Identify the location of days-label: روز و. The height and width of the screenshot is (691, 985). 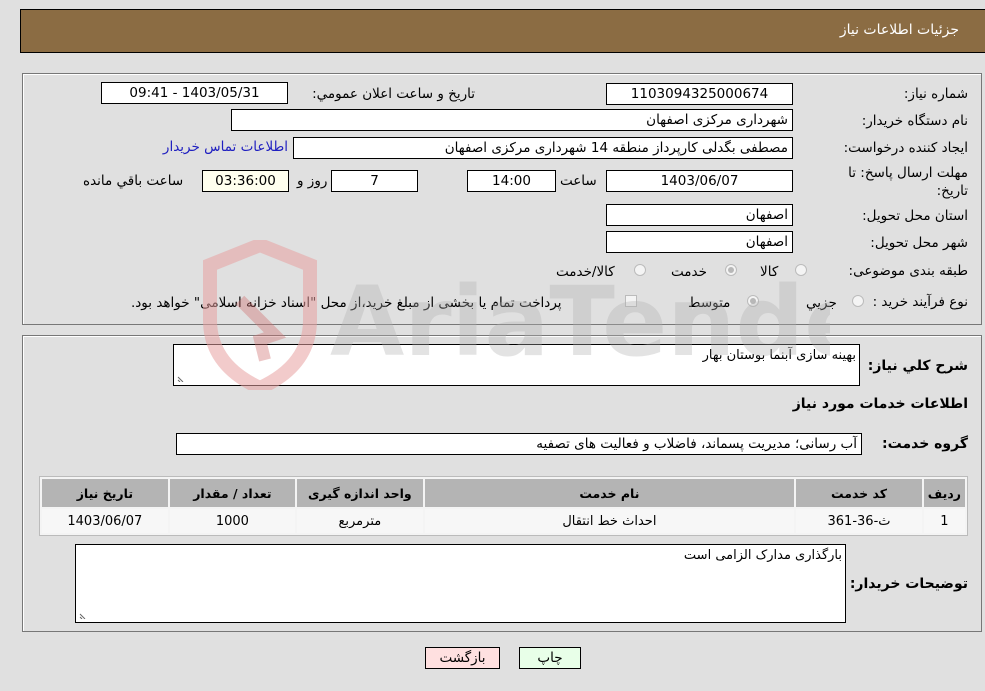
(312, 181).